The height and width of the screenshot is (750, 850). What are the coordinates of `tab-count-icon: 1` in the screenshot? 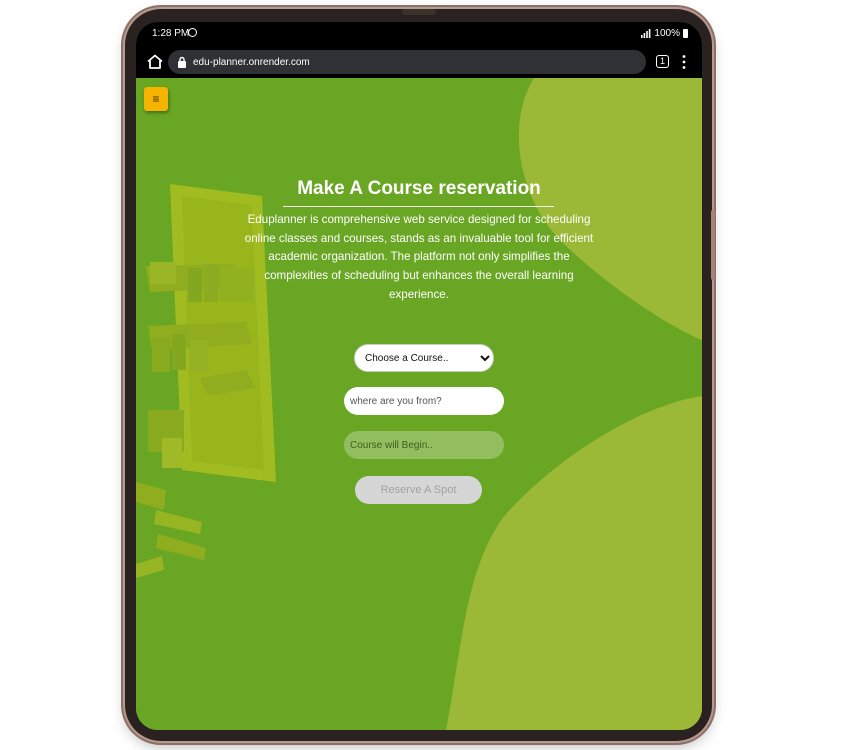 It's located at (662, 61).